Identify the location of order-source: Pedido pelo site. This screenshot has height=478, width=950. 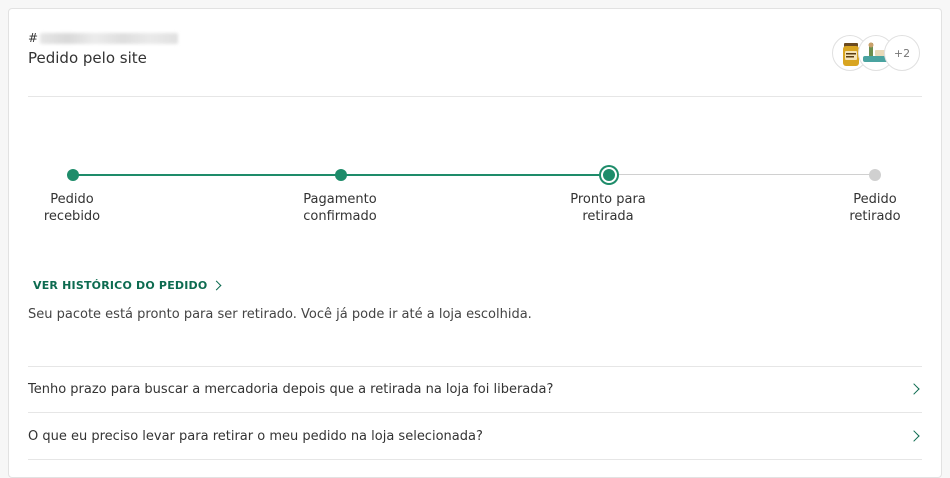
(87, 58).